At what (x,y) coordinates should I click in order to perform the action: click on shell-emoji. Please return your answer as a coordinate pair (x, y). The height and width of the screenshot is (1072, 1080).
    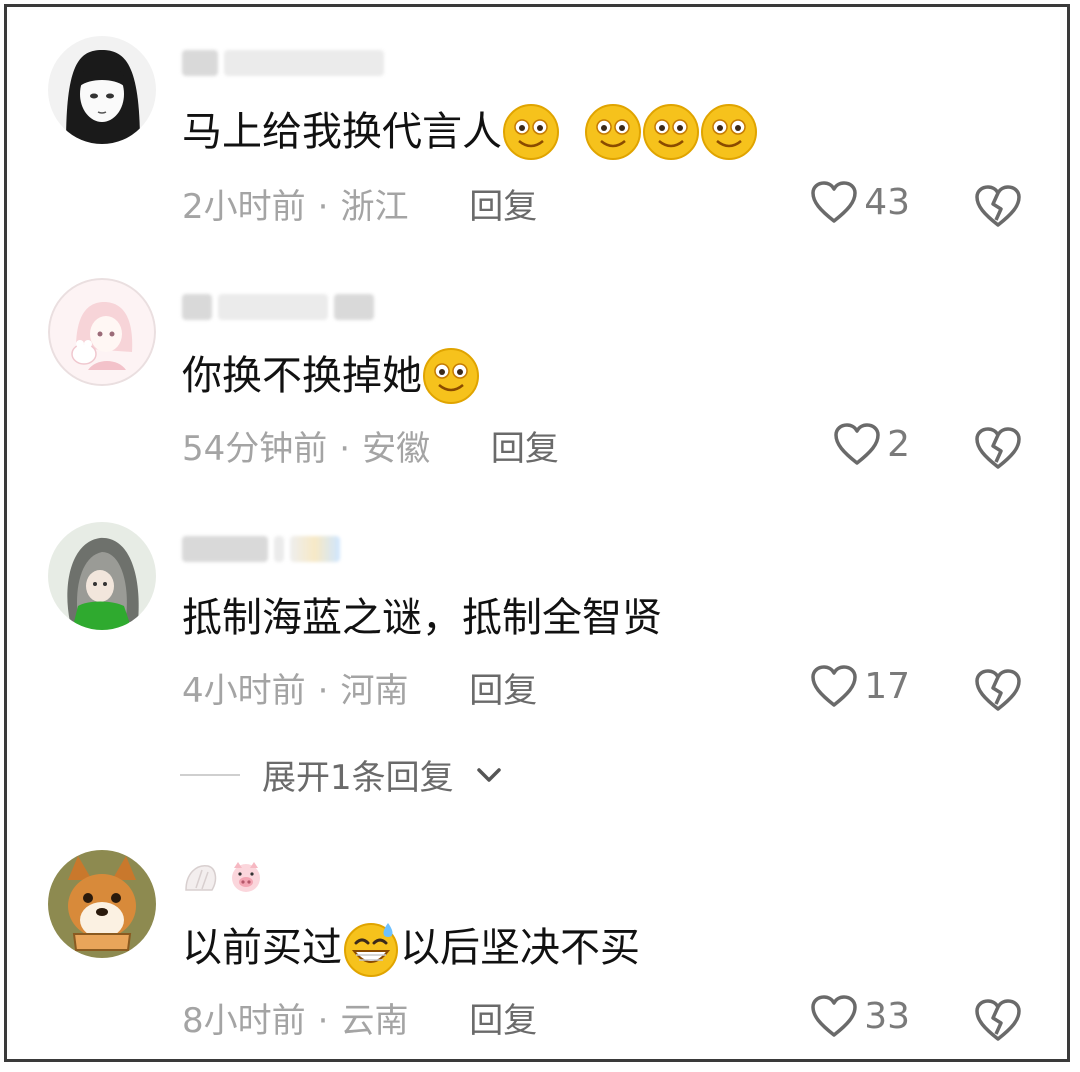
    Looking at the image, I should click on (201, 877).